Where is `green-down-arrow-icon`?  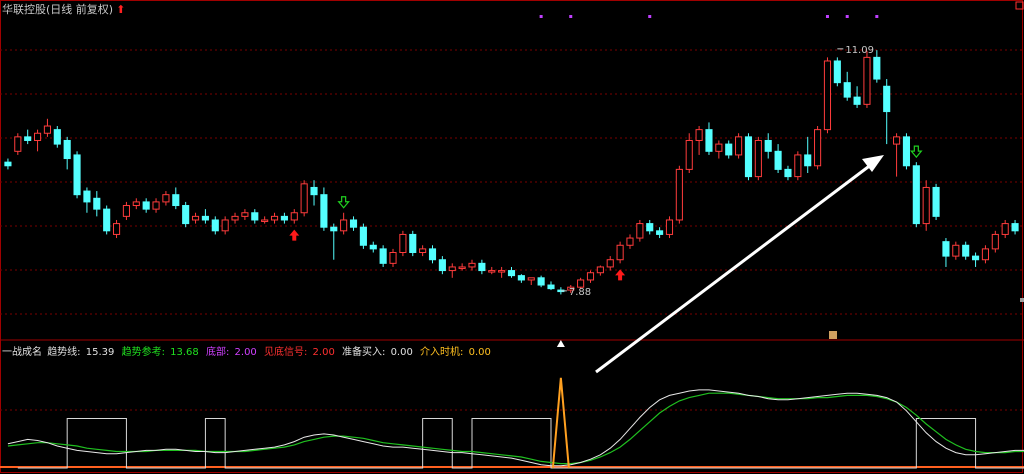
green-down-arrow-icon is located at coordinates (916, 152).